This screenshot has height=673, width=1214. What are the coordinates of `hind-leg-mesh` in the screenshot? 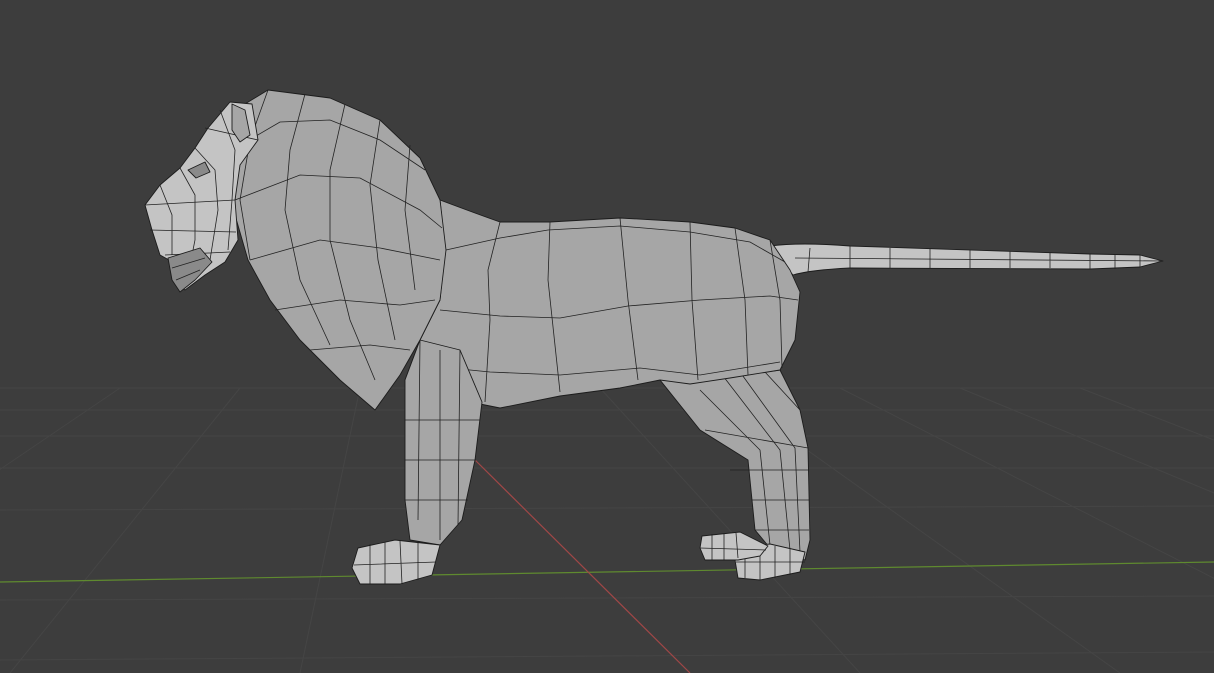 It's located at (735, 475).